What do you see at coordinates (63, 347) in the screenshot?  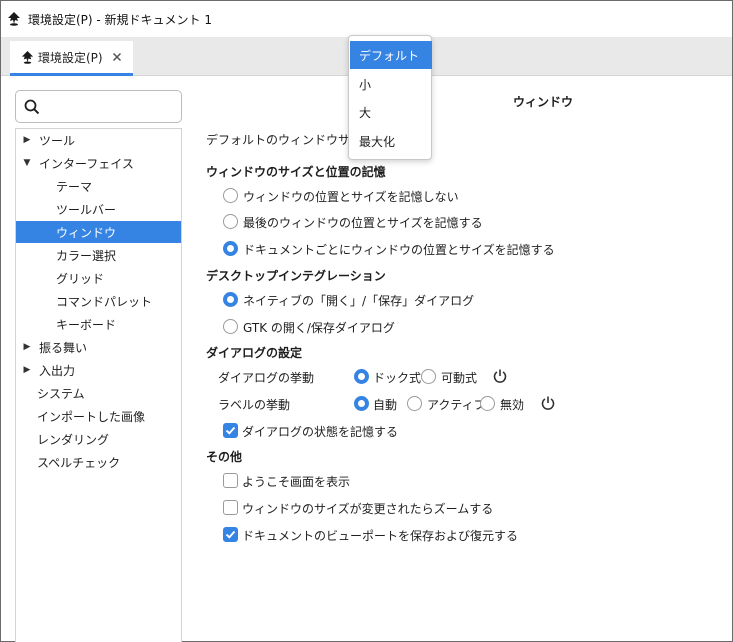 I see `sidebar-item-label: 振る舞い` at bounding box center [63, 347].